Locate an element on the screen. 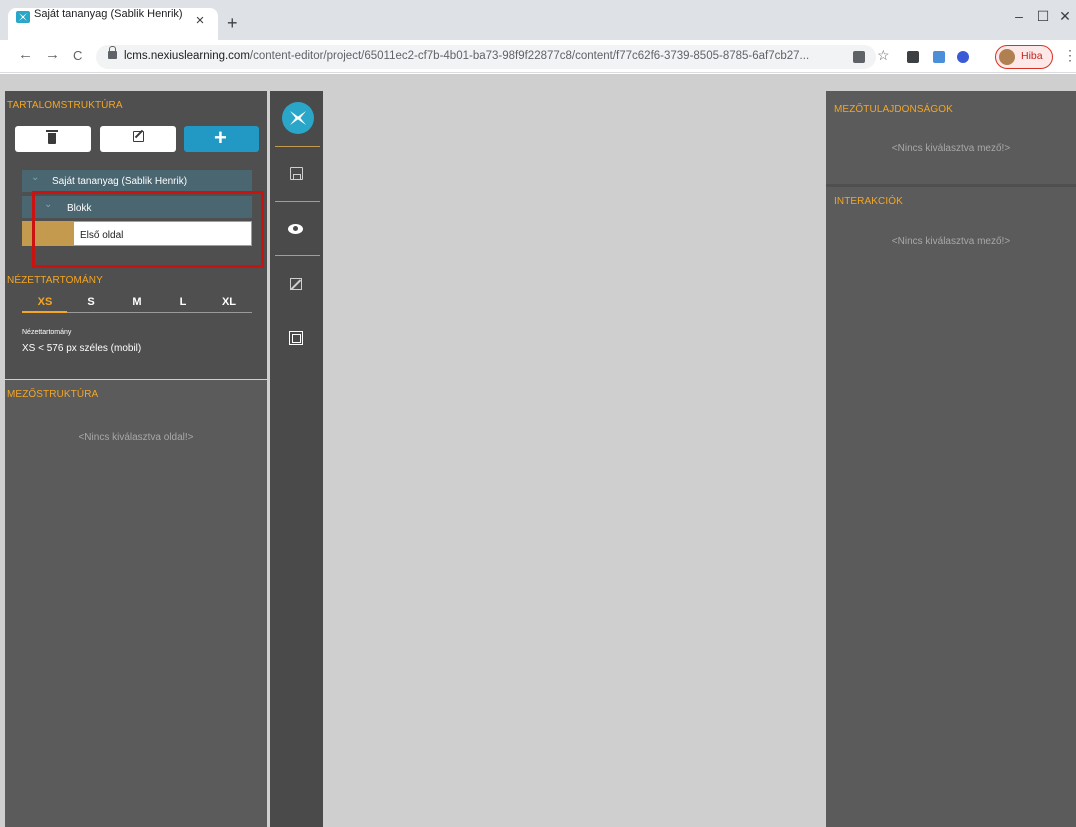  content-structure-title: TARTALOMSTRUKTÚRA is located at coordinates (65, 105).